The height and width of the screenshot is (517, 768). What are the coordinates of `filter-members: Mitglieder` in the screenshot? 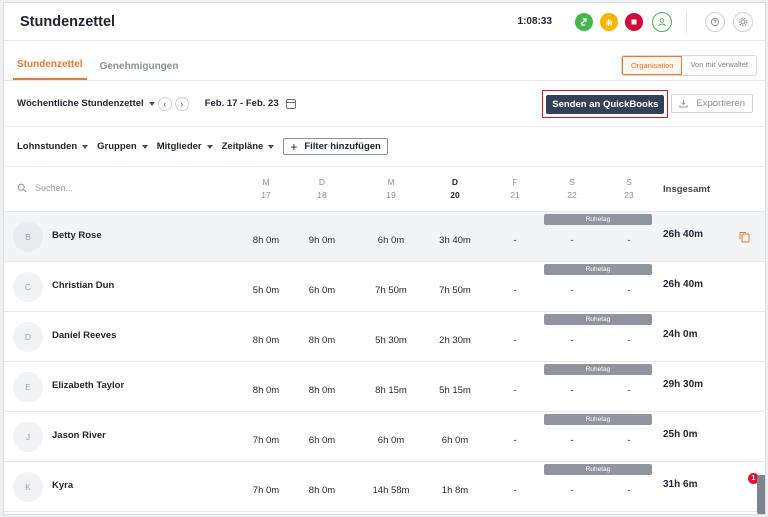 It's located at (185, 146).